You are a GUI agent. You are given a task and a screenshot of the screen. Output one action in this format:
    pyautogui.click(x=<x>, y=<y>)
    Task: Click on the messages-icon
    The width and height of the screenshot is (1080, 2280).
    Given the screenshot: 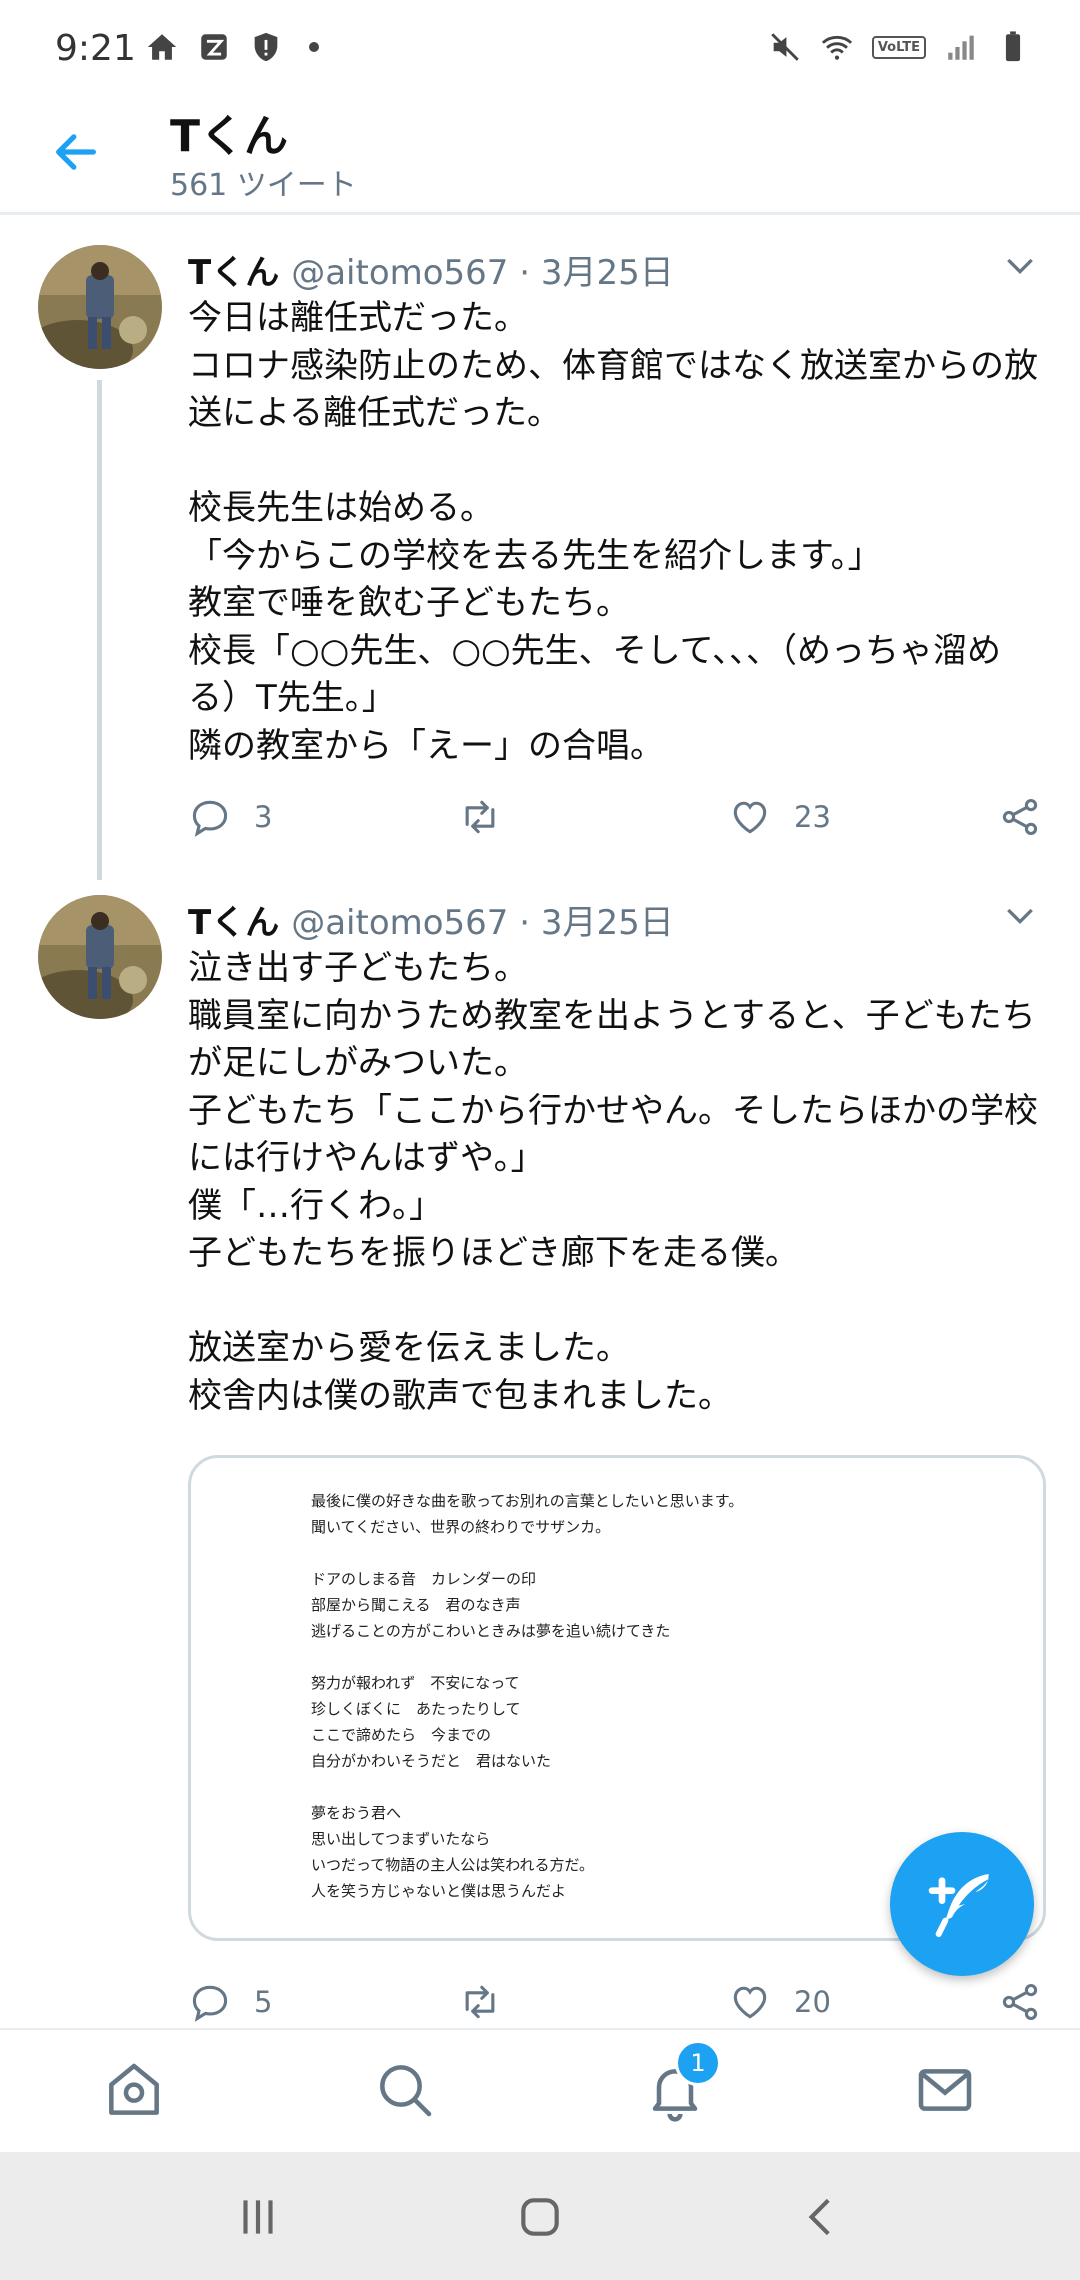 What is the action you would take?
    pyautogui.click(x=945, y=2090)
    